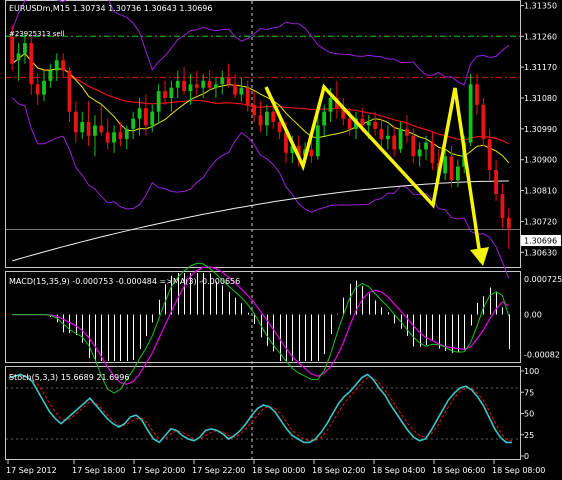 The height and width of the screenshot is (480, 562). Describe the element at coordinates (540, 252) in the screenshot. I see `y-tick-label: 1.30630` at that location.